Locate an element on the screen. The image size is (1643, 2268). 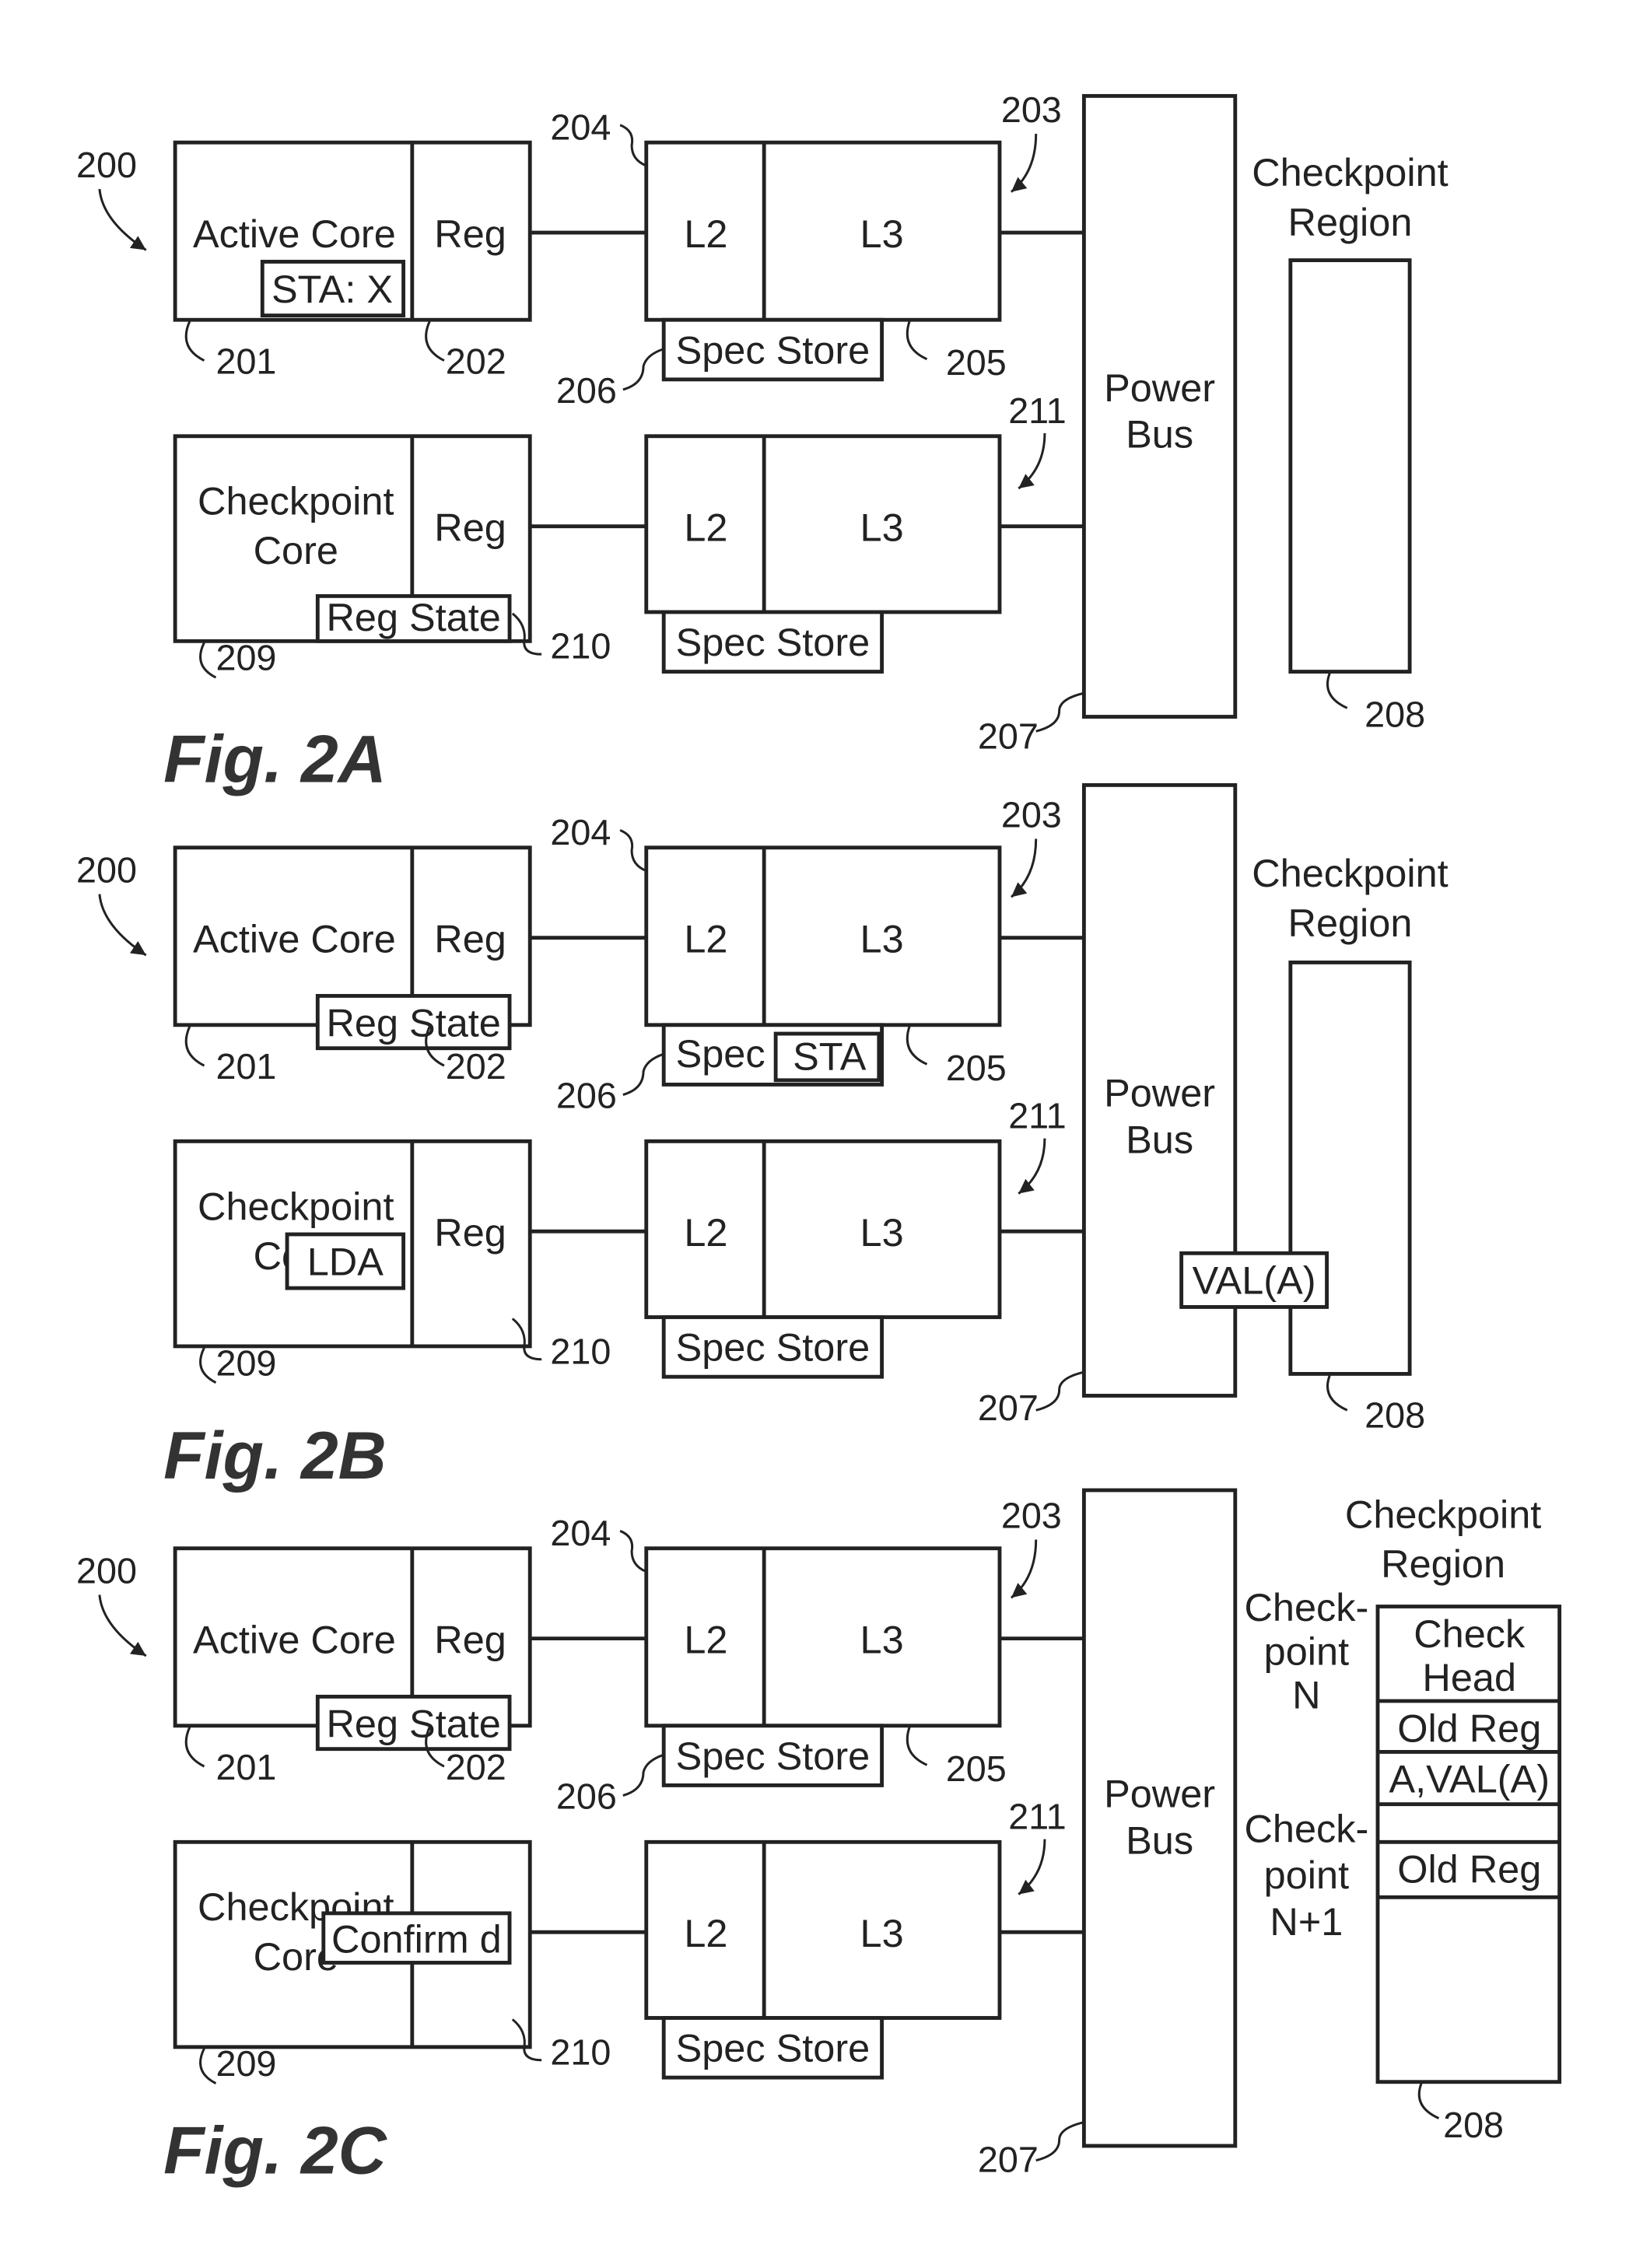
checkpoint-entry-label: Check is located at coordinates (1470, 1634).